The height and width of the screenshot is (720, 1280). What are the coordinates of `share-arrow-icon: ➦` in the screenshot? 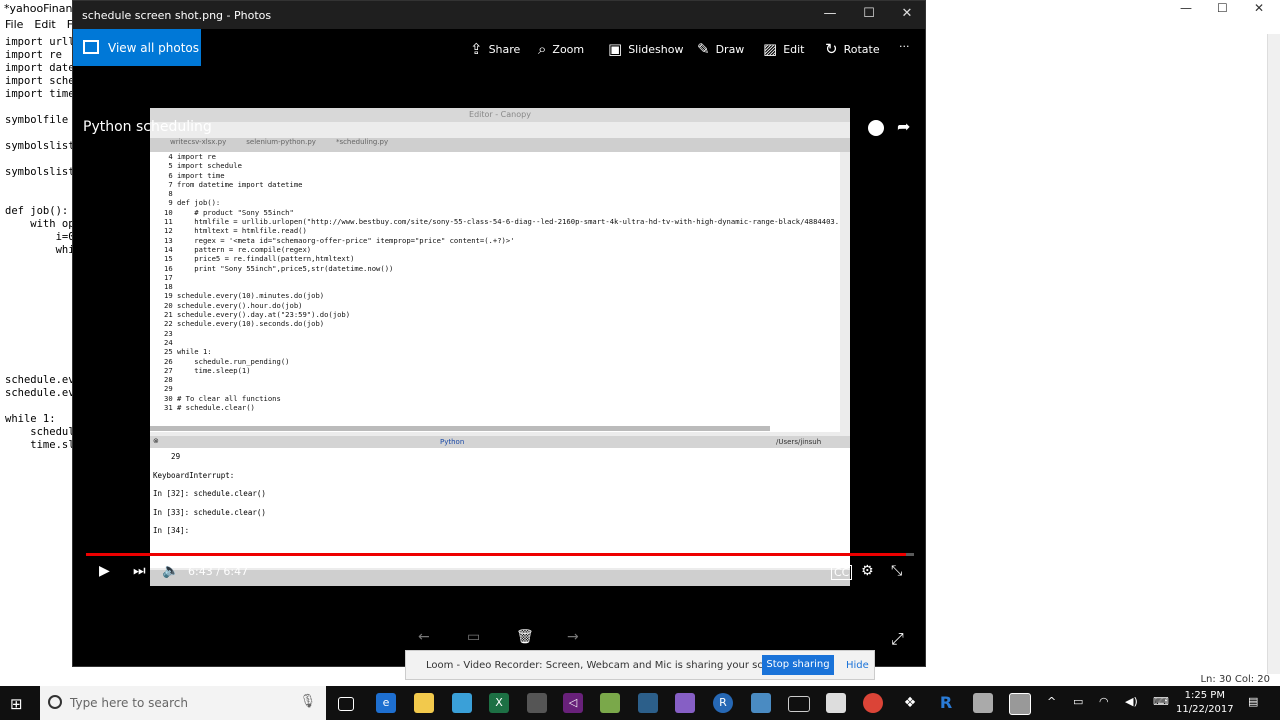 It's located at (903, 126).